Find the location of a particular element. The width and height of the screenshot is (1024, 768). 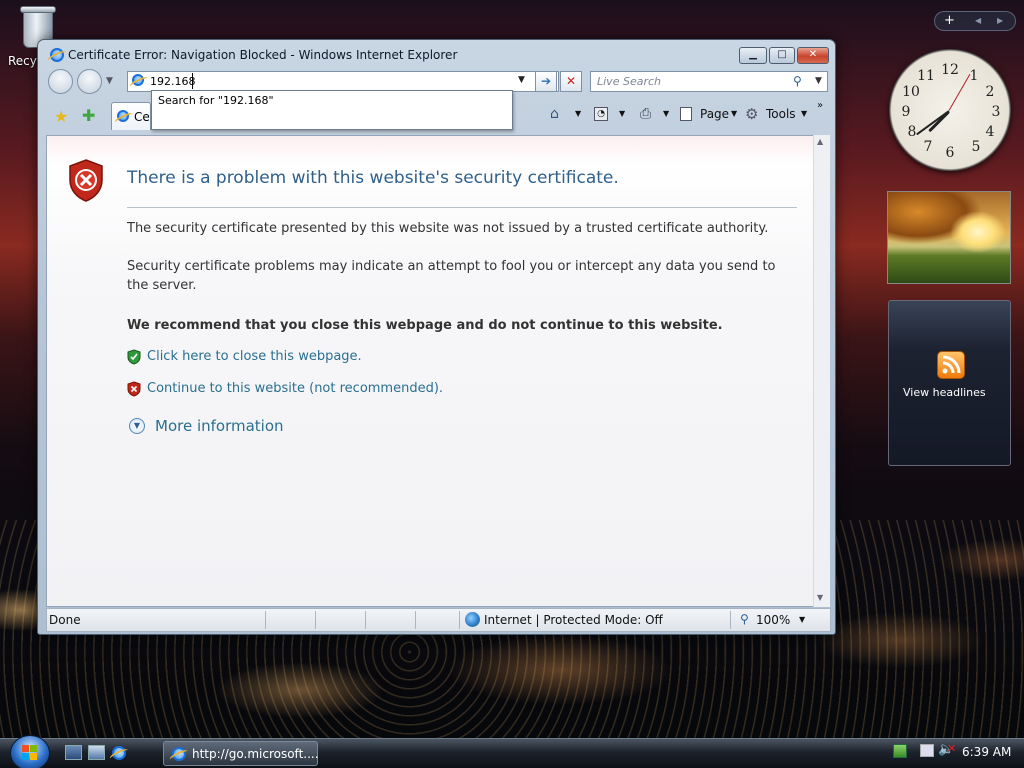

tray-clock-time: 6:39 AM is located at coordinates (986, 752).